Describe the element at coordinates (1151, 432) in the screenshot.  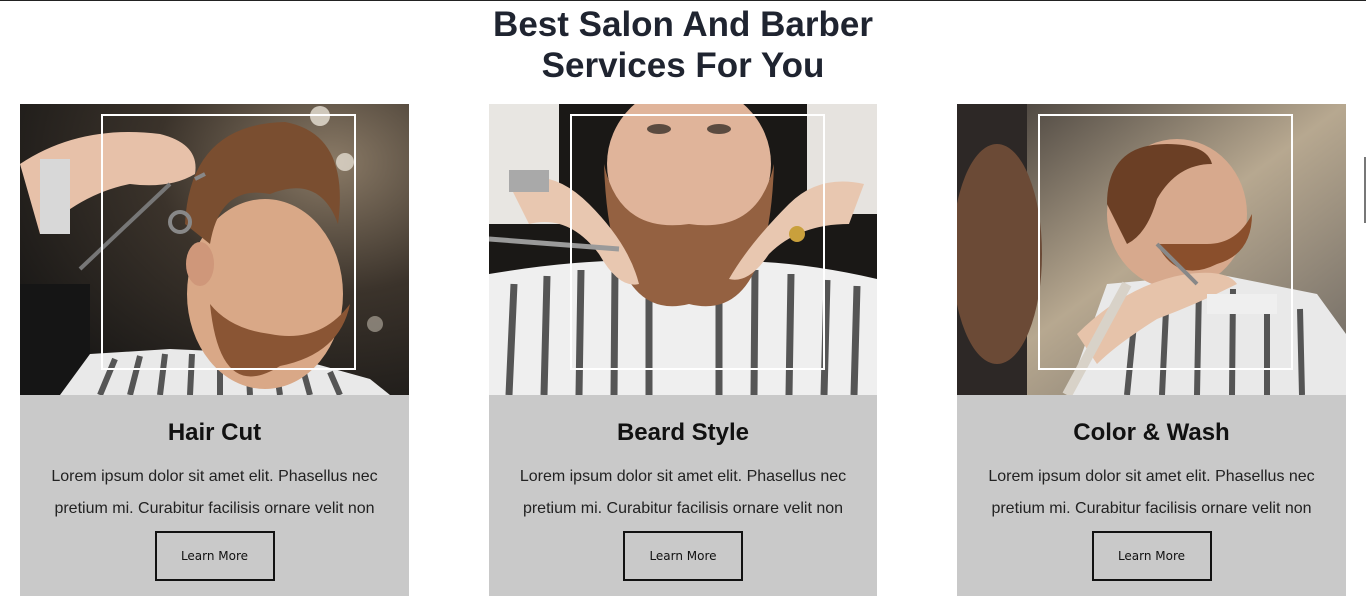
I see `service-title: Color & Wash` at that location.